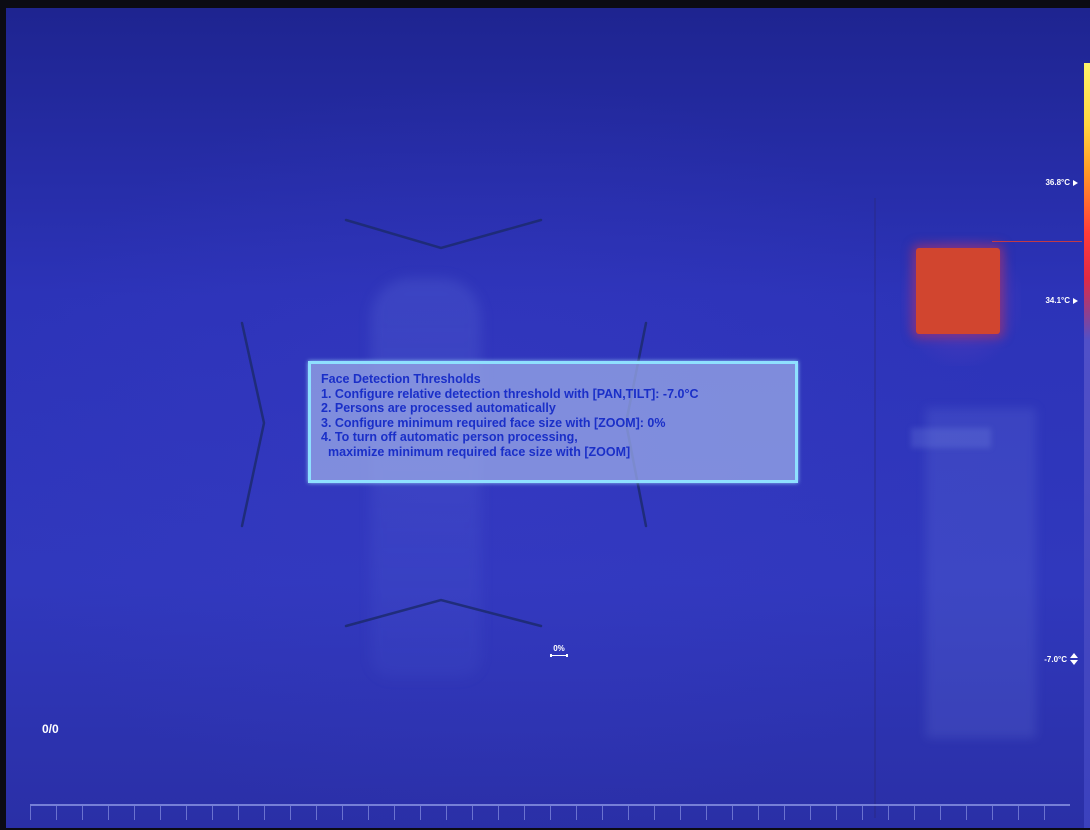 This screenshot has width=1090, height=830. I want to click on threshold-value: -7.0°C, so click(1055, 659).